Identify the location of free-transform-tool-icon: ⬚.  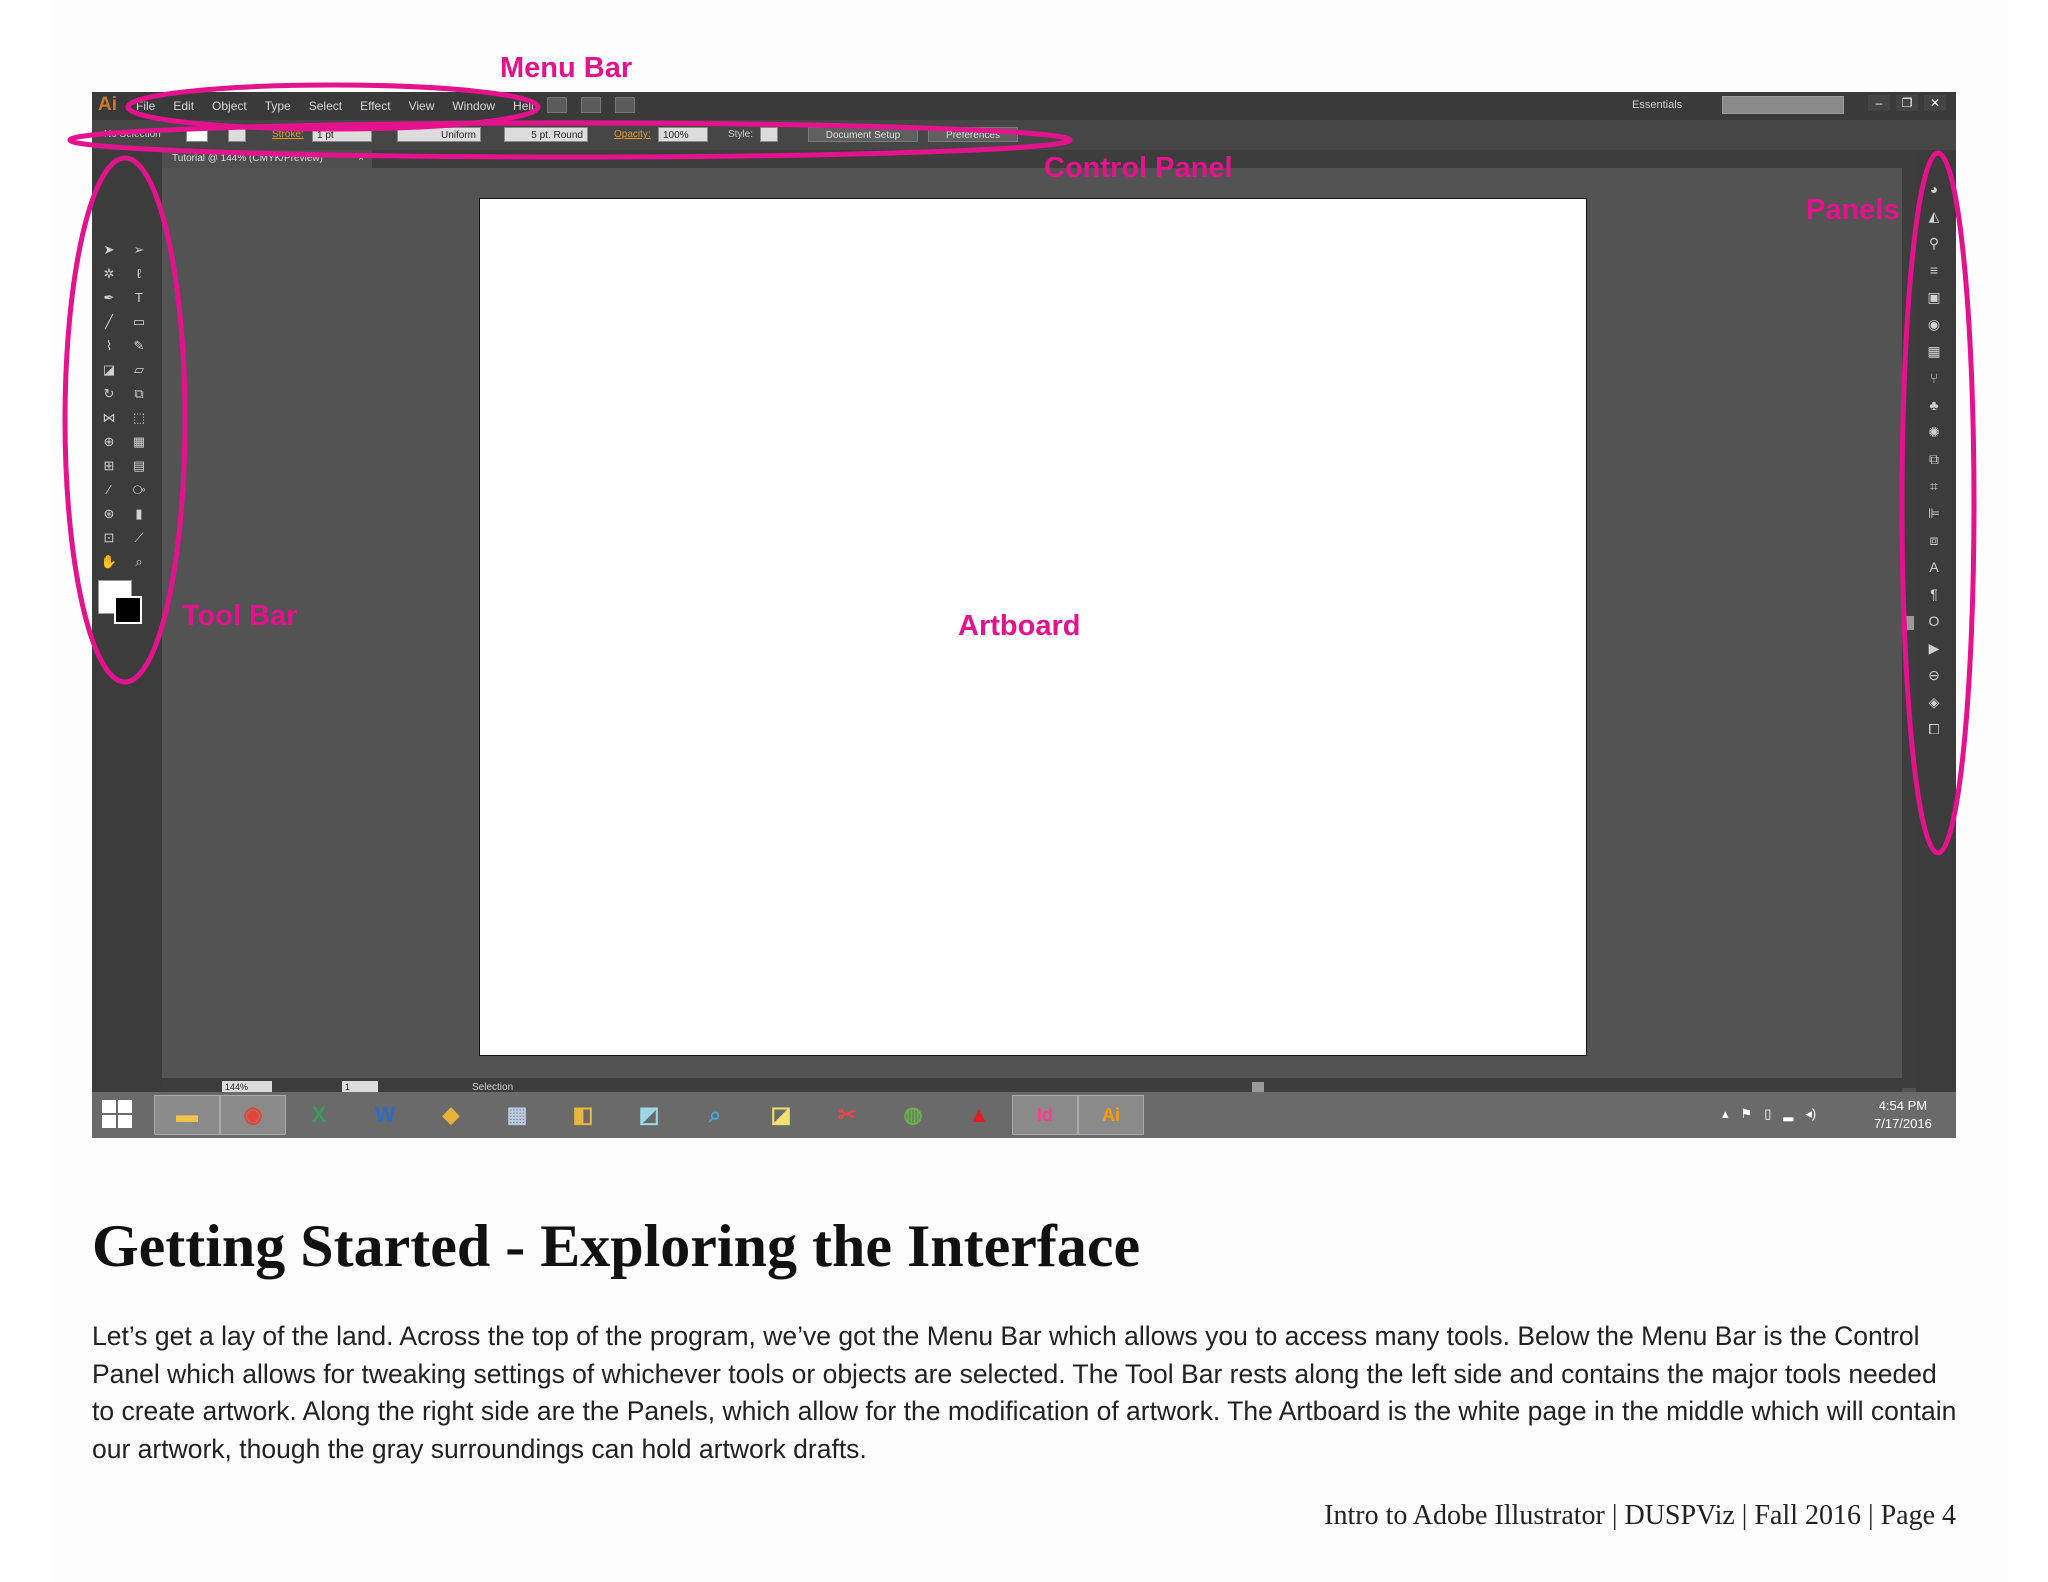
(139, 418).